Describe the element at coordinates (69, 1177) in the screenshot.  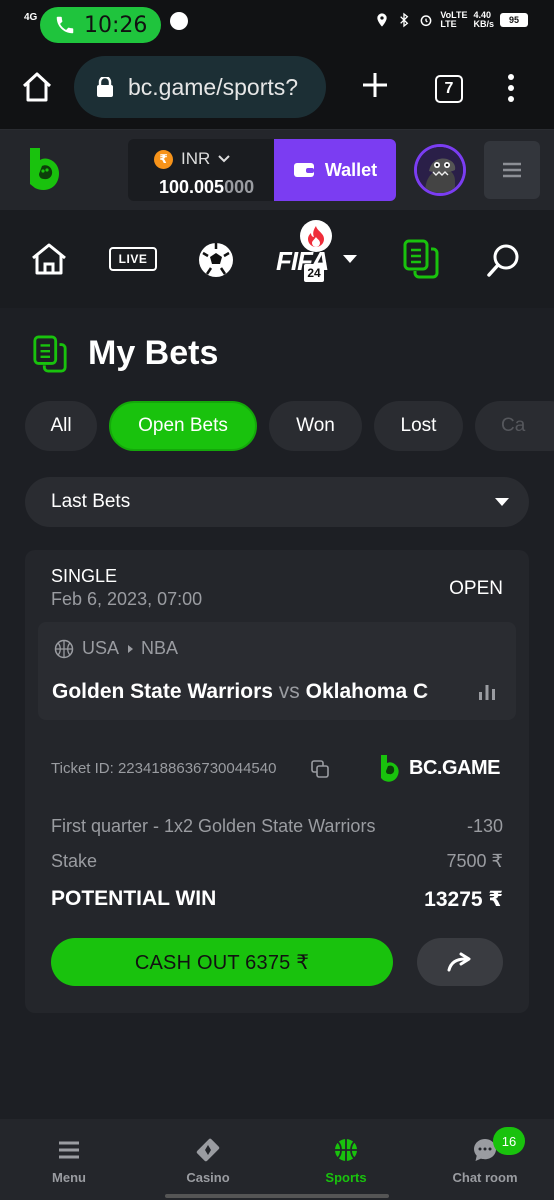
I see `nav-menu-label: Menu` at that location.